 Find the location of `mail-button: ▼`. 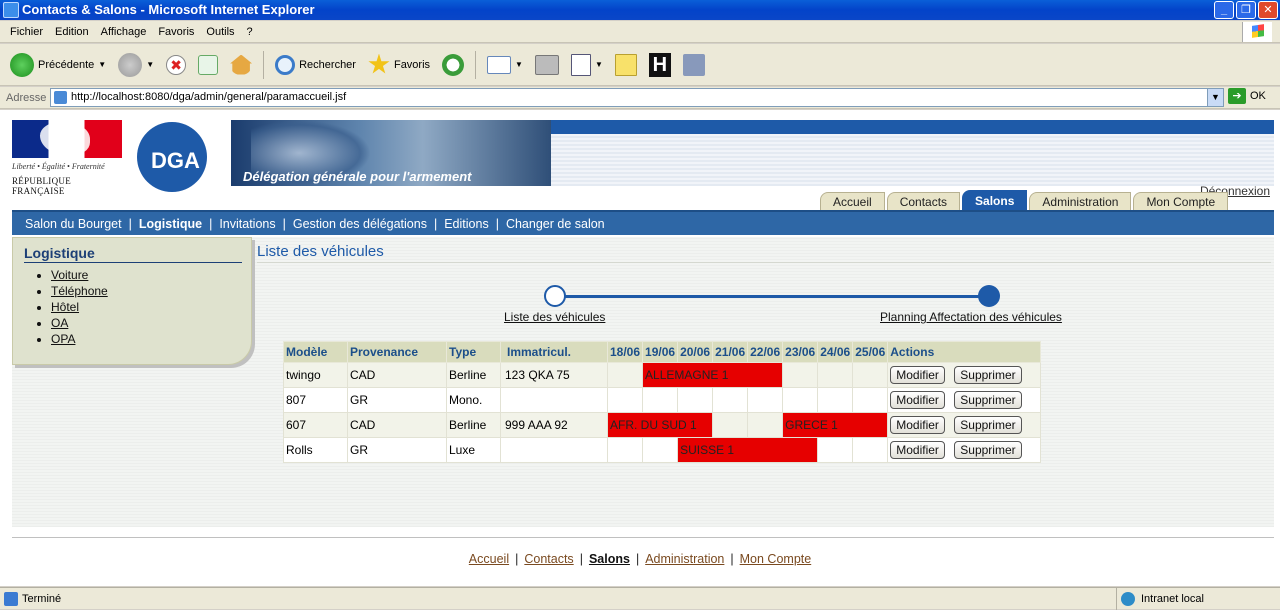

mail-button: ▼ is located at coordinates (505, 65).